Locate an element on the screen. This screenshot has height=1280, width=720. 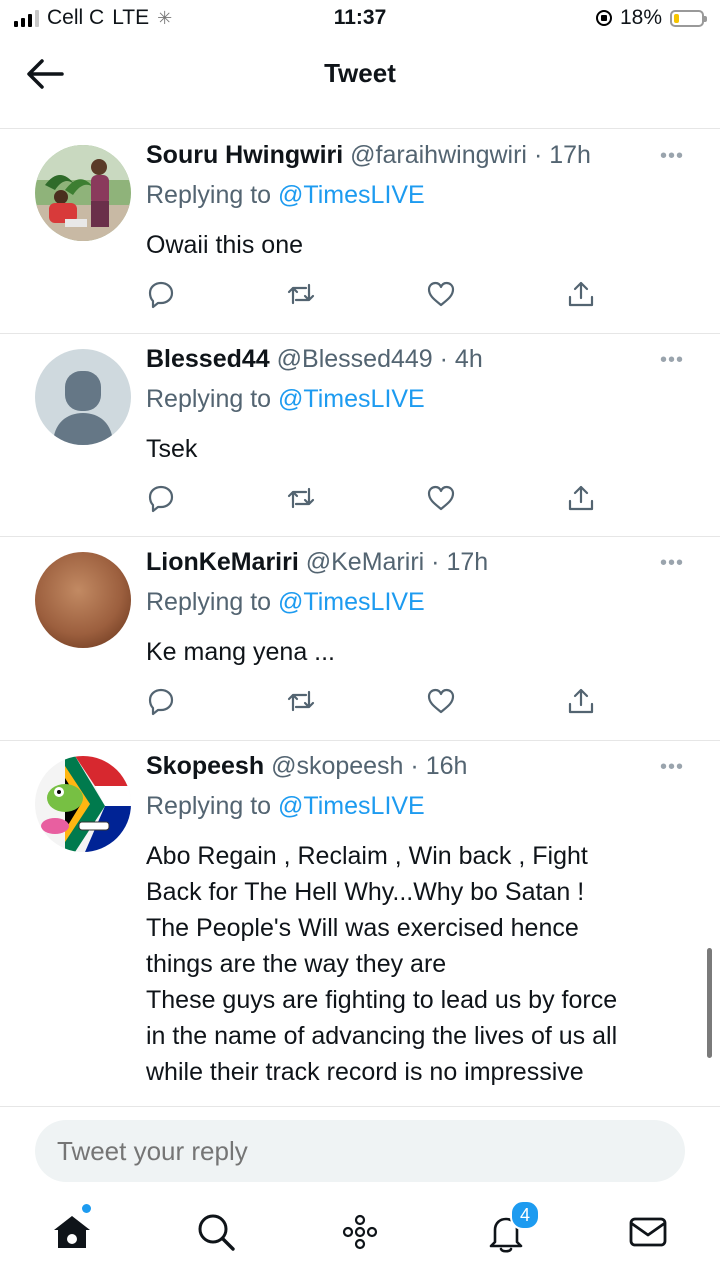
status-right: 18% is located at coordinates (651, 18).